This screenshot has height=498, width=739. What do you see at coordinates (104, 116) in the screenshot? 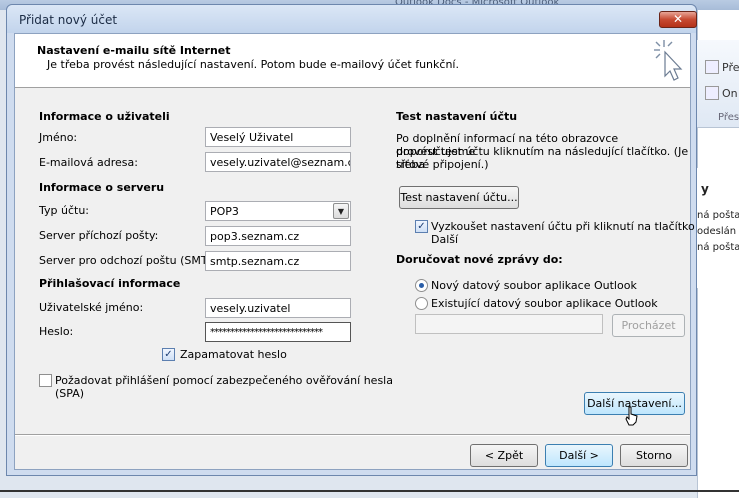
I see `user-info-heading: Informace o uživateli` at bounding box center [104, 116].